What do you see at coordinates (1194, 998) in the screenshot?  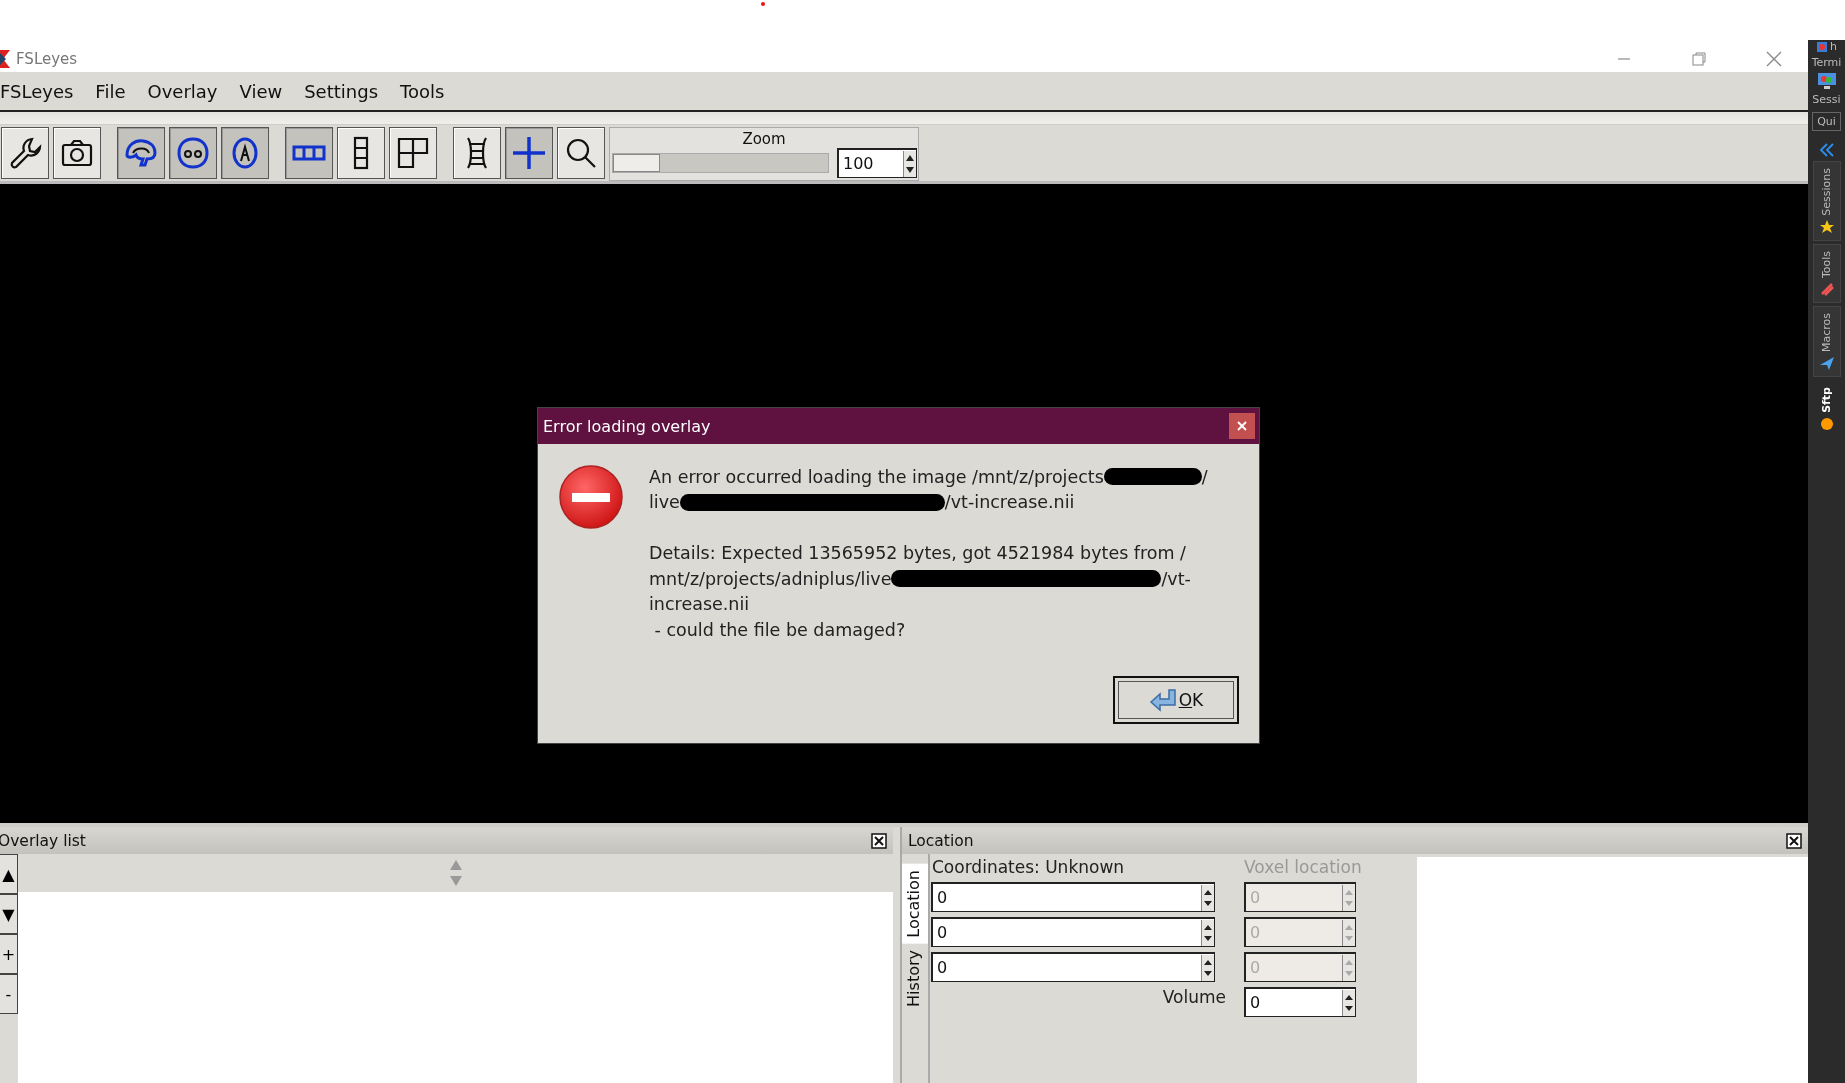 I see `volume-label: Volume` at bounding box center [1194, 998].